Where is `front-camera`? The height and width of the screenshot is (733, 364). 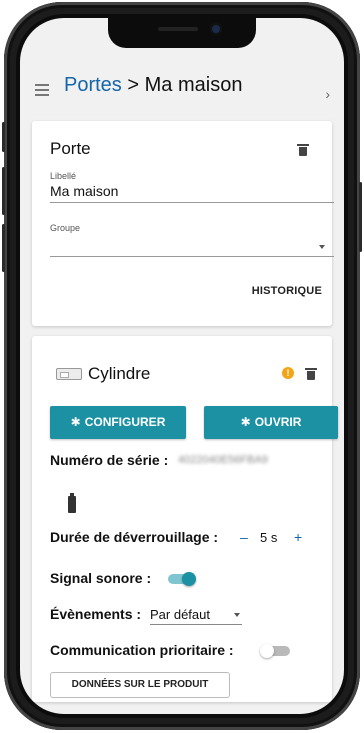 front-camera is located at coordinates (216, 29).